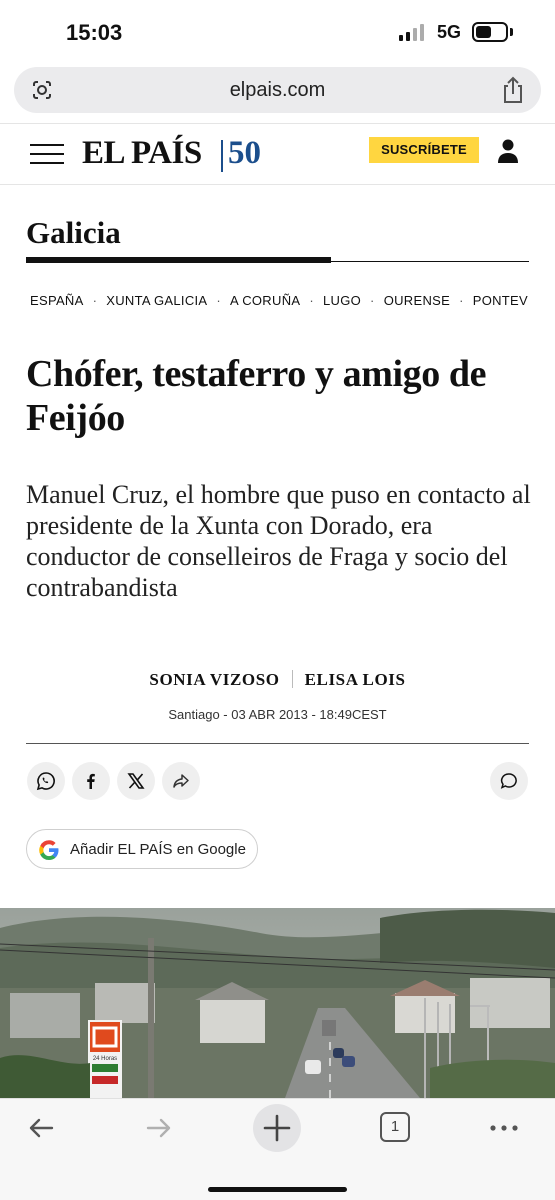  Describe the element at coordinates (417, 300) in the screenshot. I see `subnav-item-ourense: OURENSE` at that location.